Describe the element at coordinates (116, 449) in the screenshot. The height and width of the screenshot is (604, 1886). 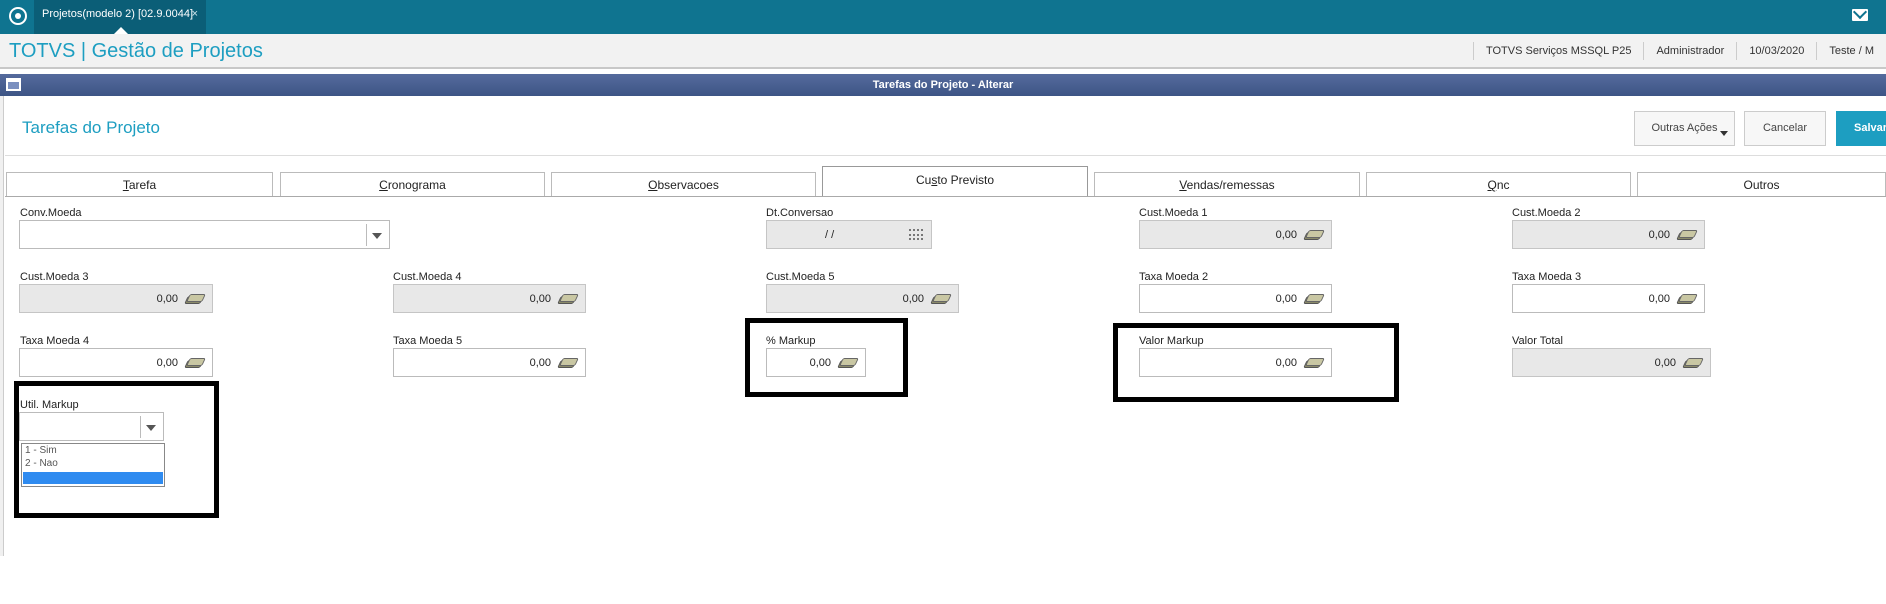
I see `util-markup-highlight-box` at that location.